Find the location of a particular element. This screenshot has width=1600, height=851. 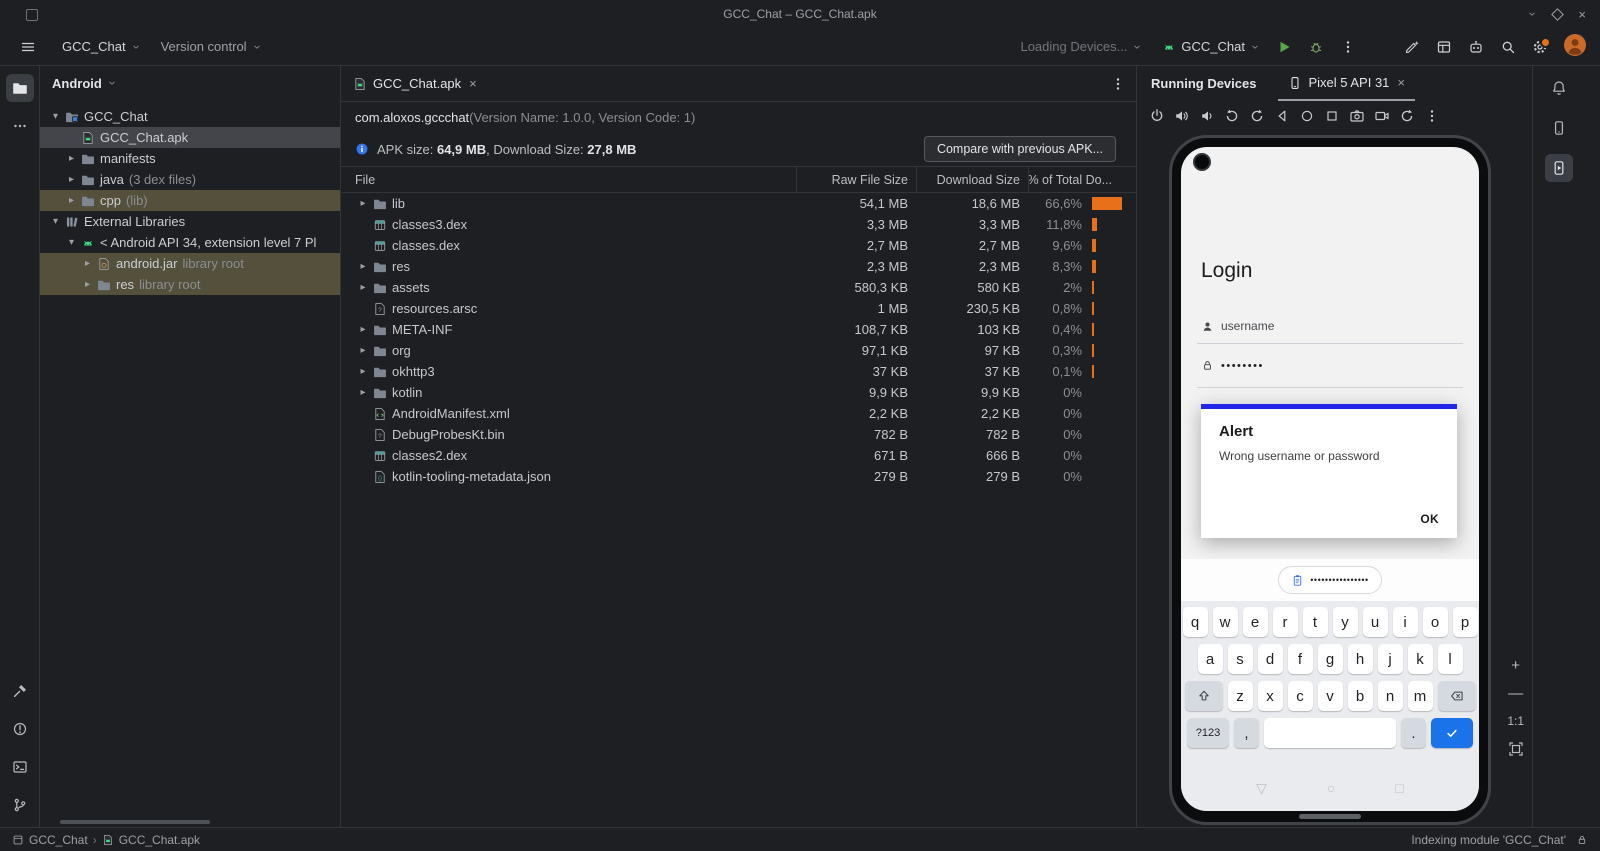

tab-options-icon is located at coordinates (1118, 84).